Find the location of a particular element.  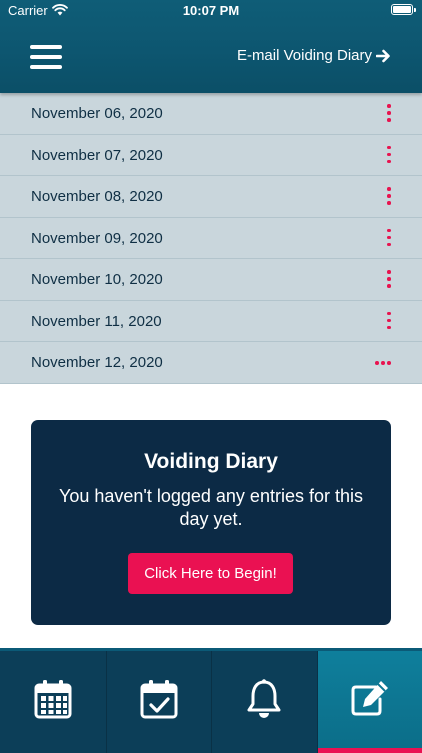

tab-reminders is located at coordinates (264, 702).